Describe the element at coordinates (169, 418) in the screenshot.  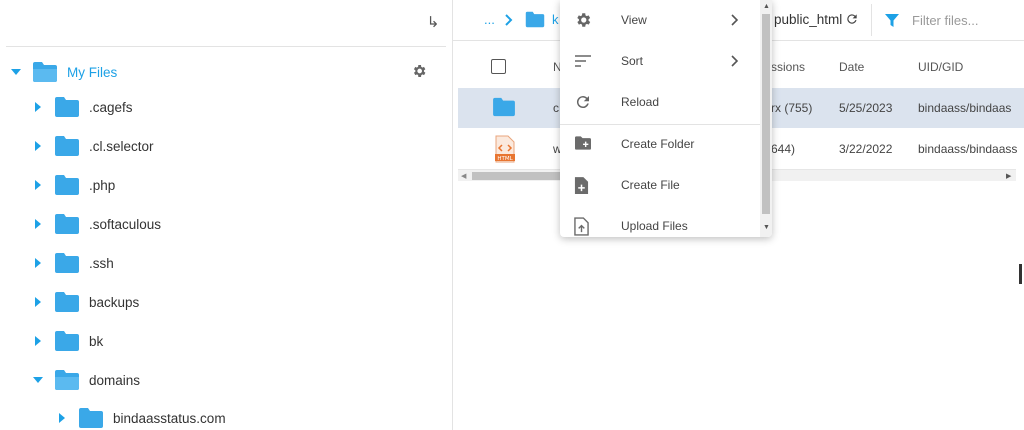
I see `tree-item-label: bindaasstatus.com` at that location.